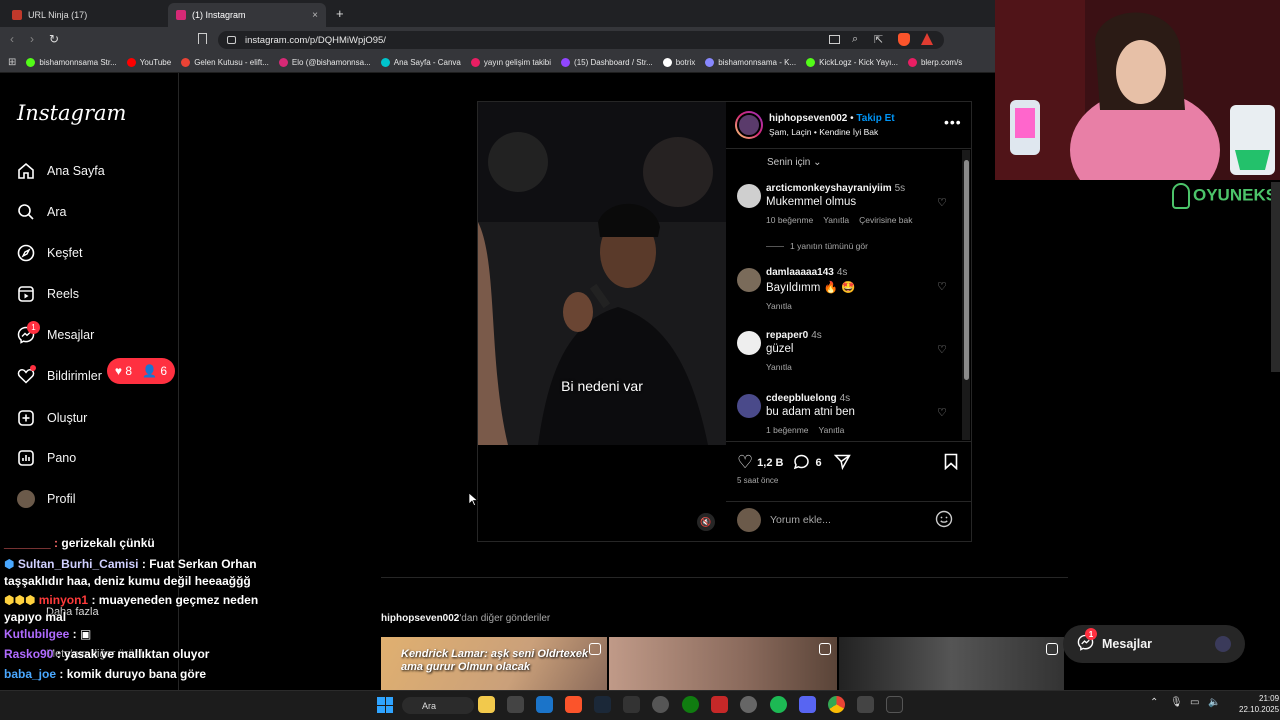  What do you see at coordinates (486, 704) in the screenshot?
I see `file-explorer-icon` at bounding box center [486, 704].